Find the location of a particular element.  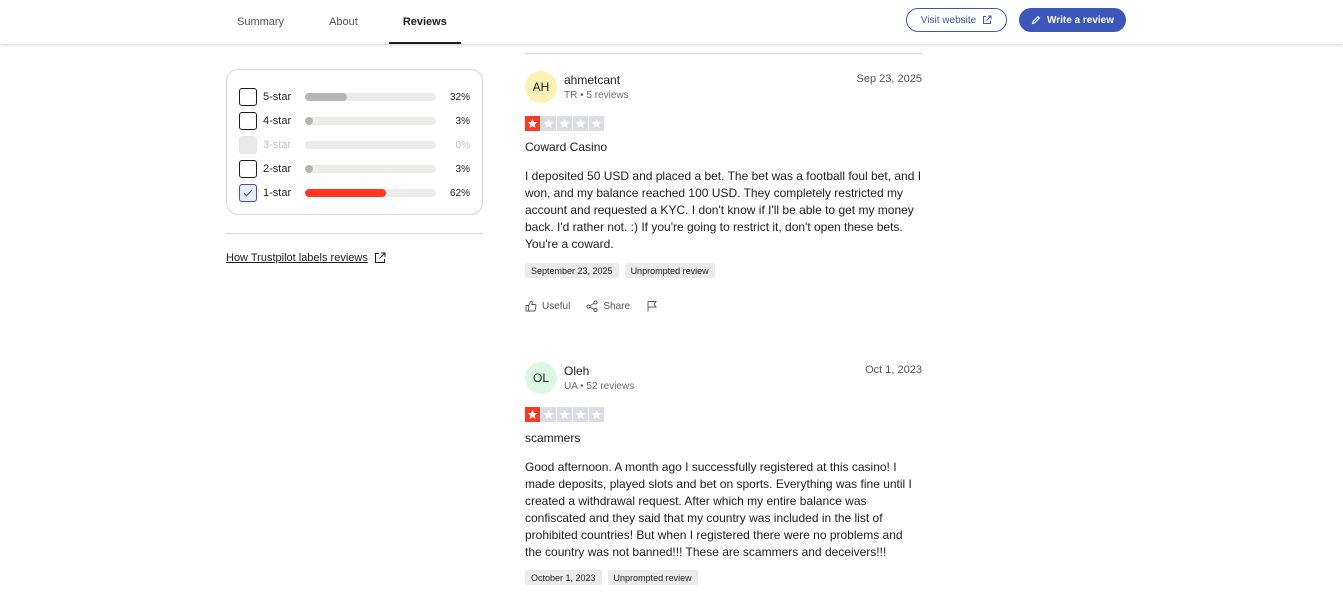

write-review-button: Write a review is located at coordinates (1072, 20).